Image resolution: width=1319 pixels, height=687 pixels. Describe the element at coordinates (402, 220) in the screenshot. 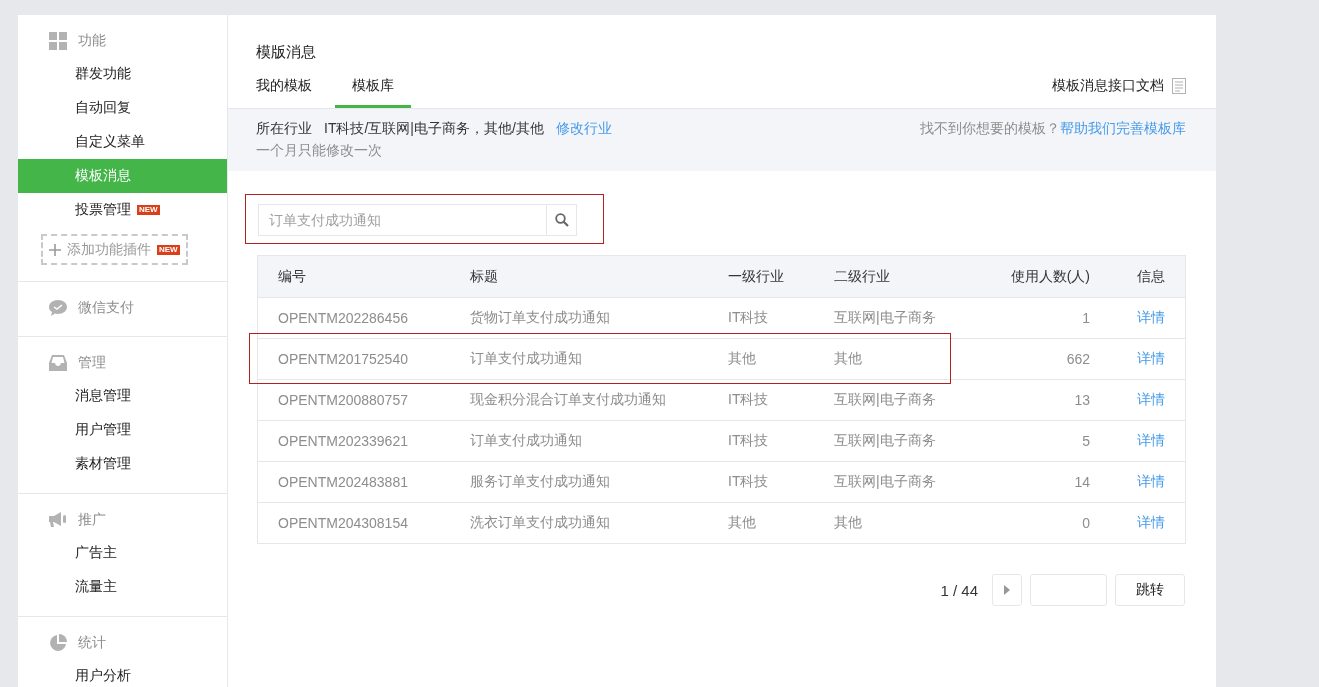

I see `search-field: 订单支付成功通知` at that location.